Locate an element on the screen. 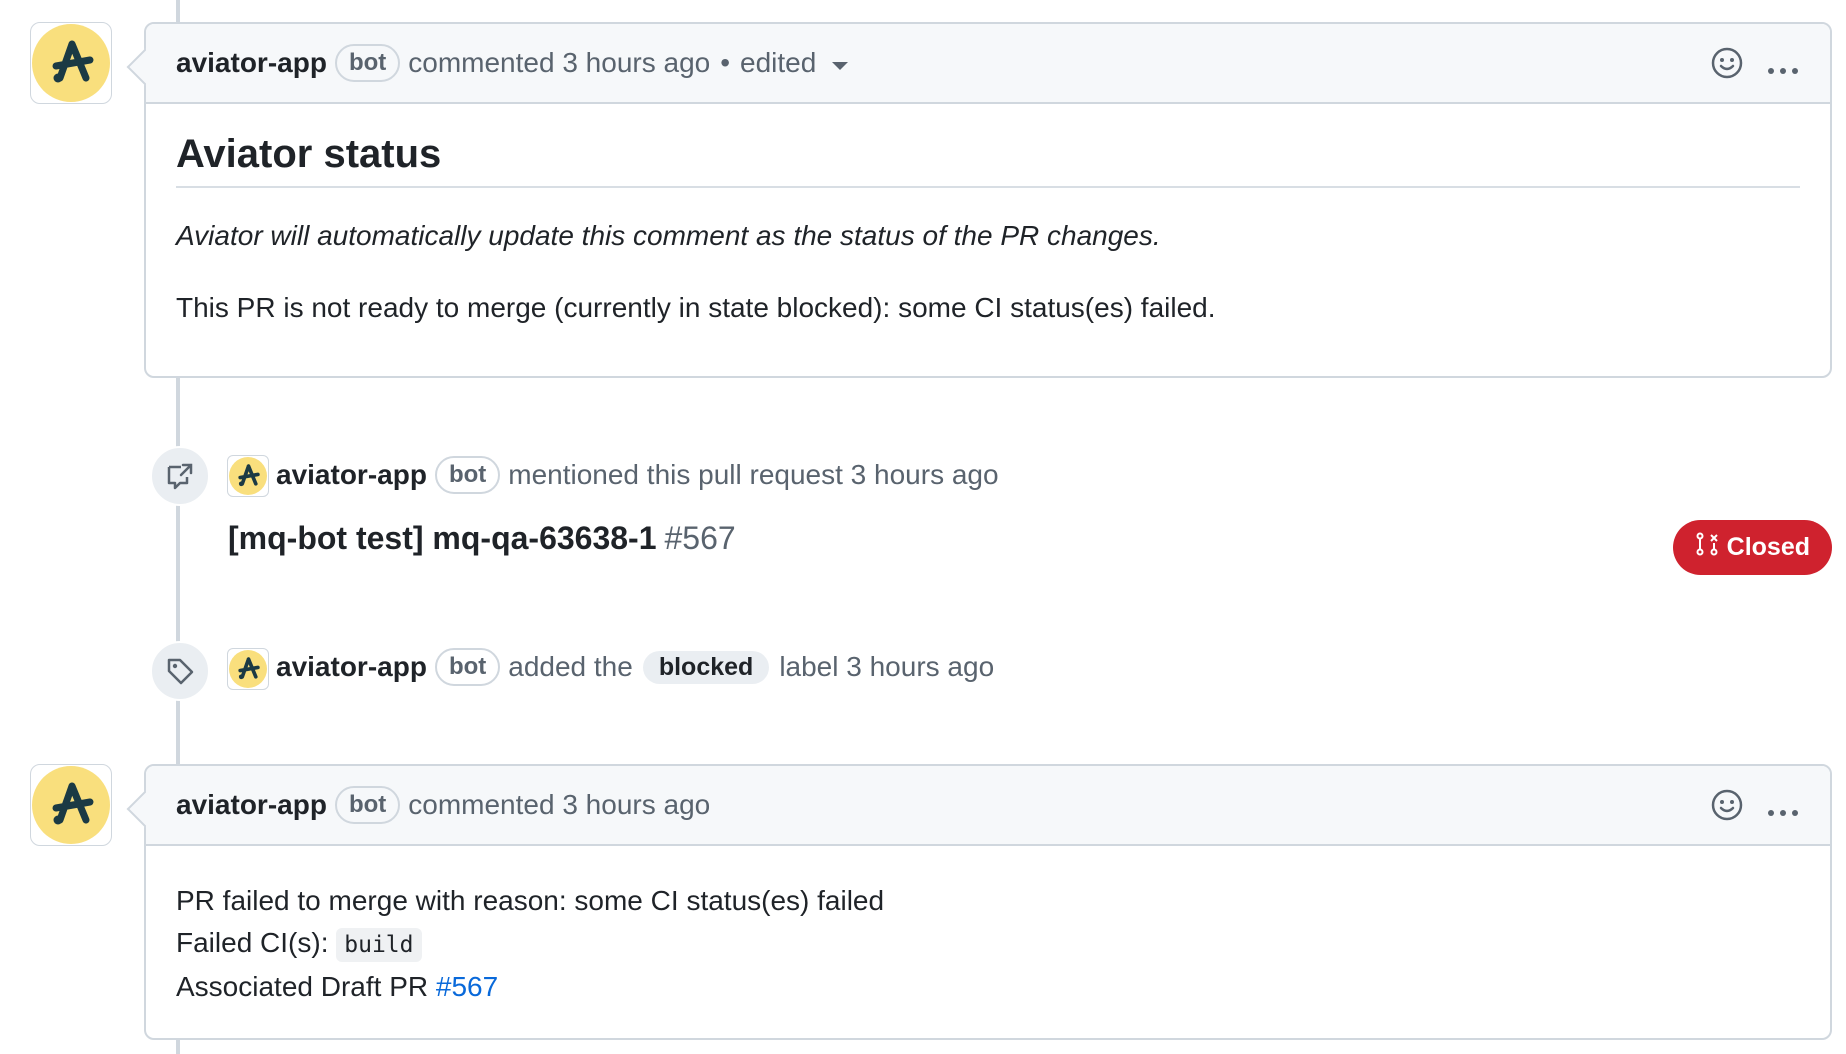  failed-ci-line: Failed CI(s): build is located at coordinates (988, 944).